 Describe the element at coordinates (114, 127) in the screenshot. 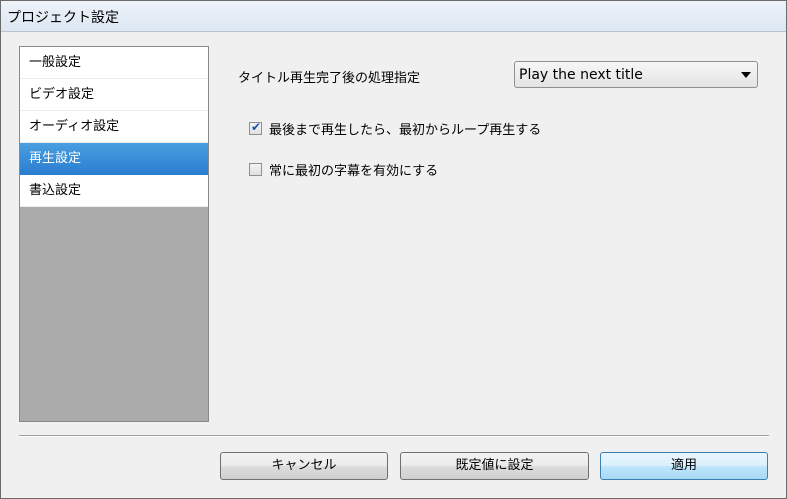

I see `sidebar-item-audio: オーディオ設定` at that location.